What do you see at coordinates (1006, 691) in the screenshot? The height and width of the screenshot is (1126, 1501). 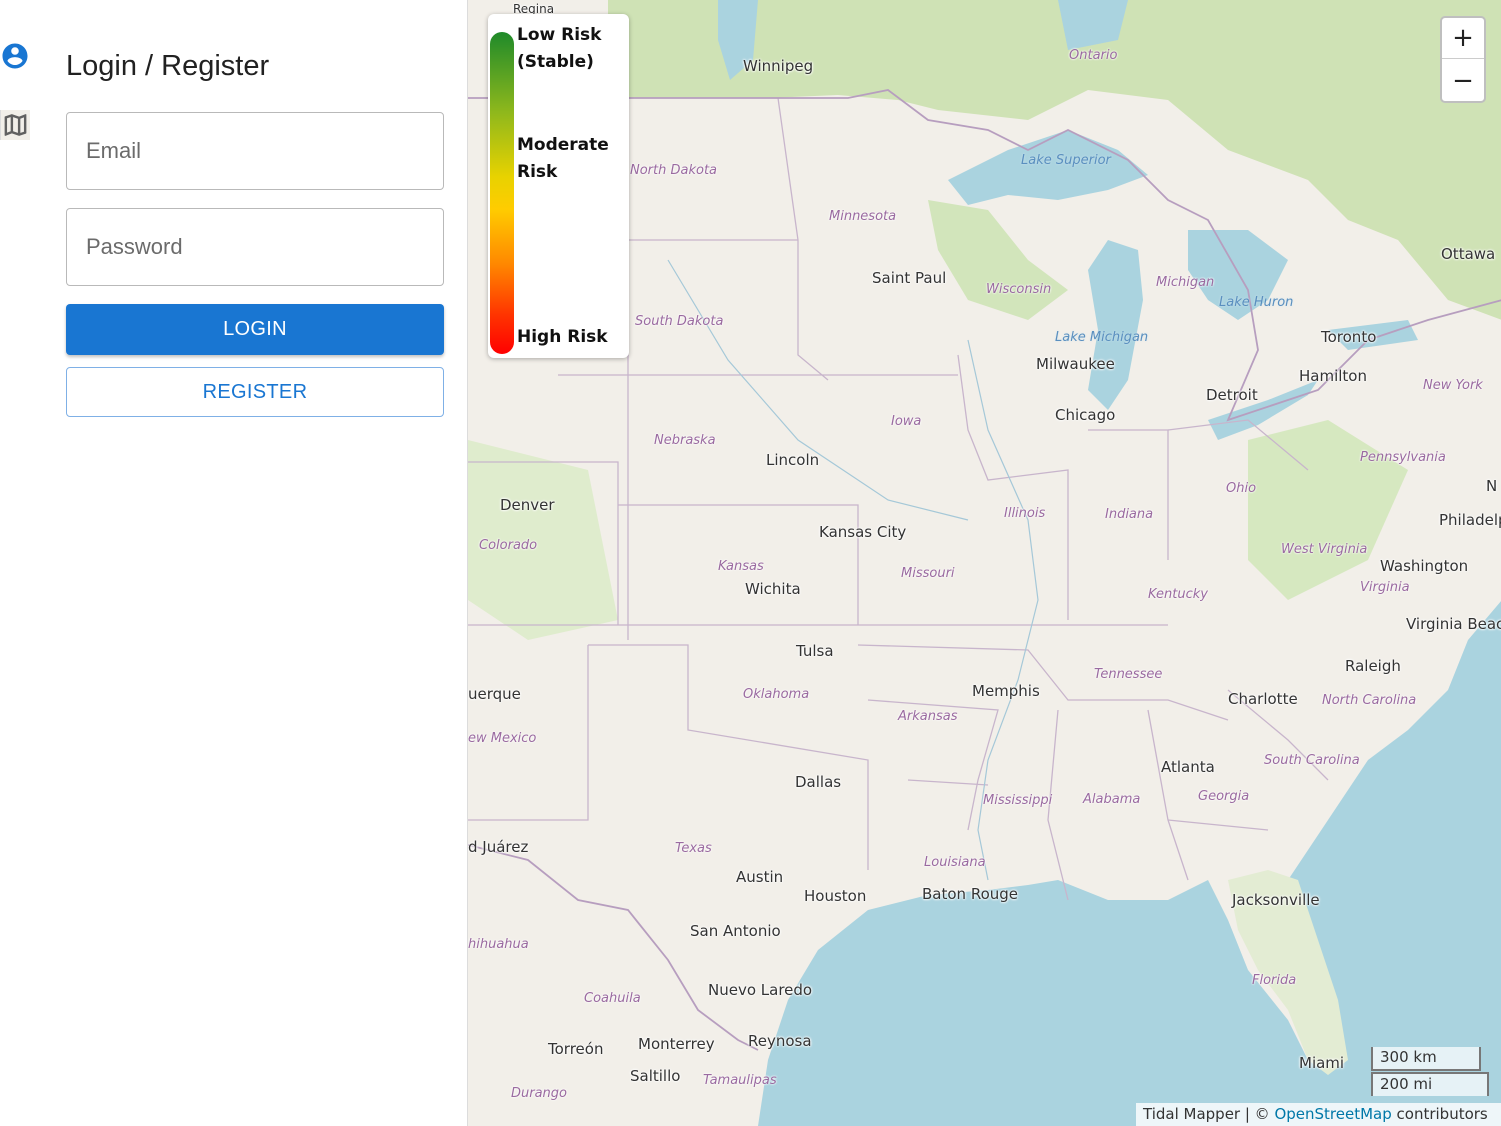 I see `map-label: Memphis` at bounding box center [1006, 691].